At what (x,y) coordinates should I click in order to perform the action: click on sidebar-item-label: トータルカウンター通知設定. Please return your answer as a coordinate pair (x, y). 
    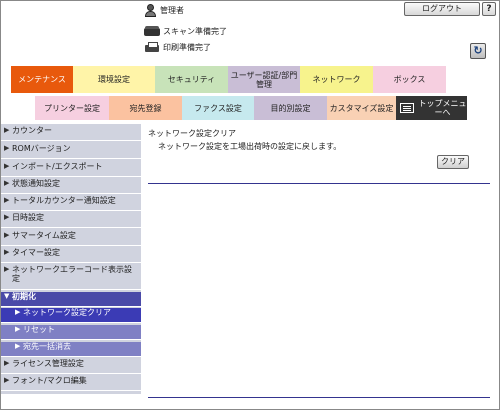
    Looking at the image, I should click on (64, 200).